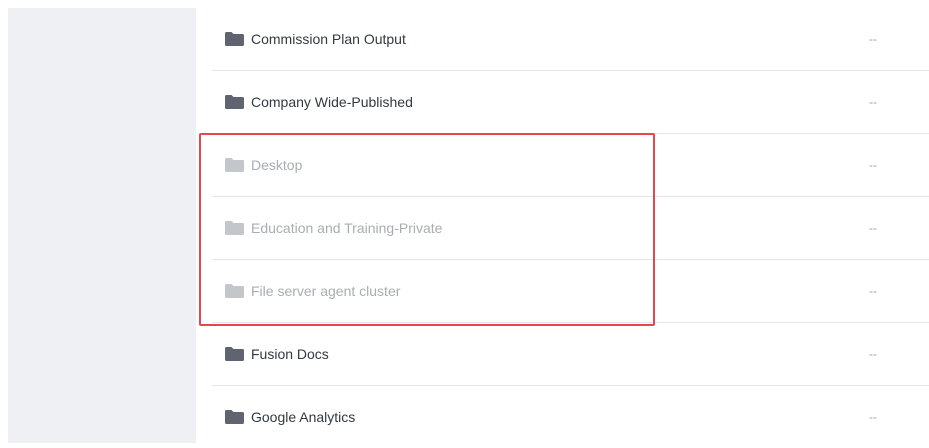 Image resolution: width=929 pixels, height=448 pixels. What do you see at coordinates (326, 291) in the screenshot?
I see `folder-name: File server agent cluster` at bounding box center [326, 291].